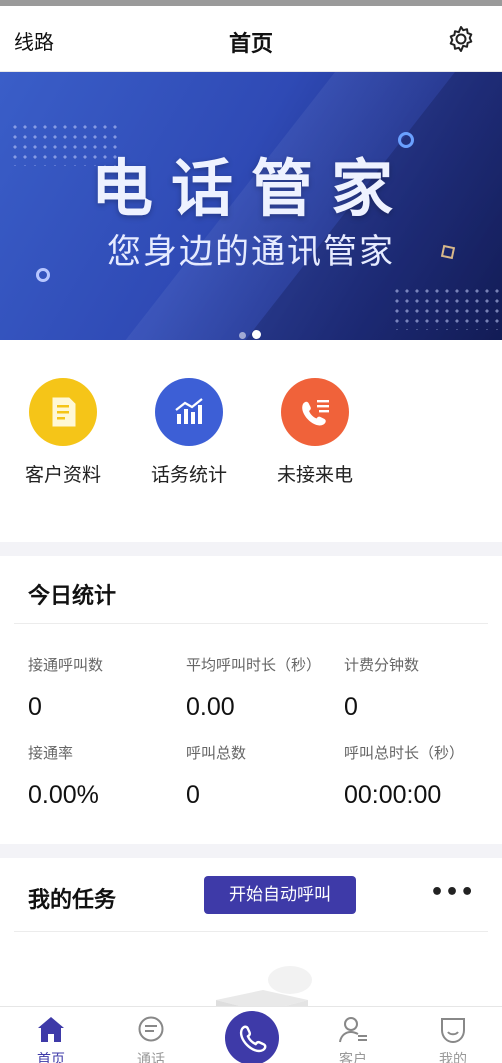 Image resolution: width=502 pixels, height=1063 pixels. What do you see at coordinates (353, 1057) in the screenshot?
I see `tab-label: 客户` at bounding box center [353, 1057].